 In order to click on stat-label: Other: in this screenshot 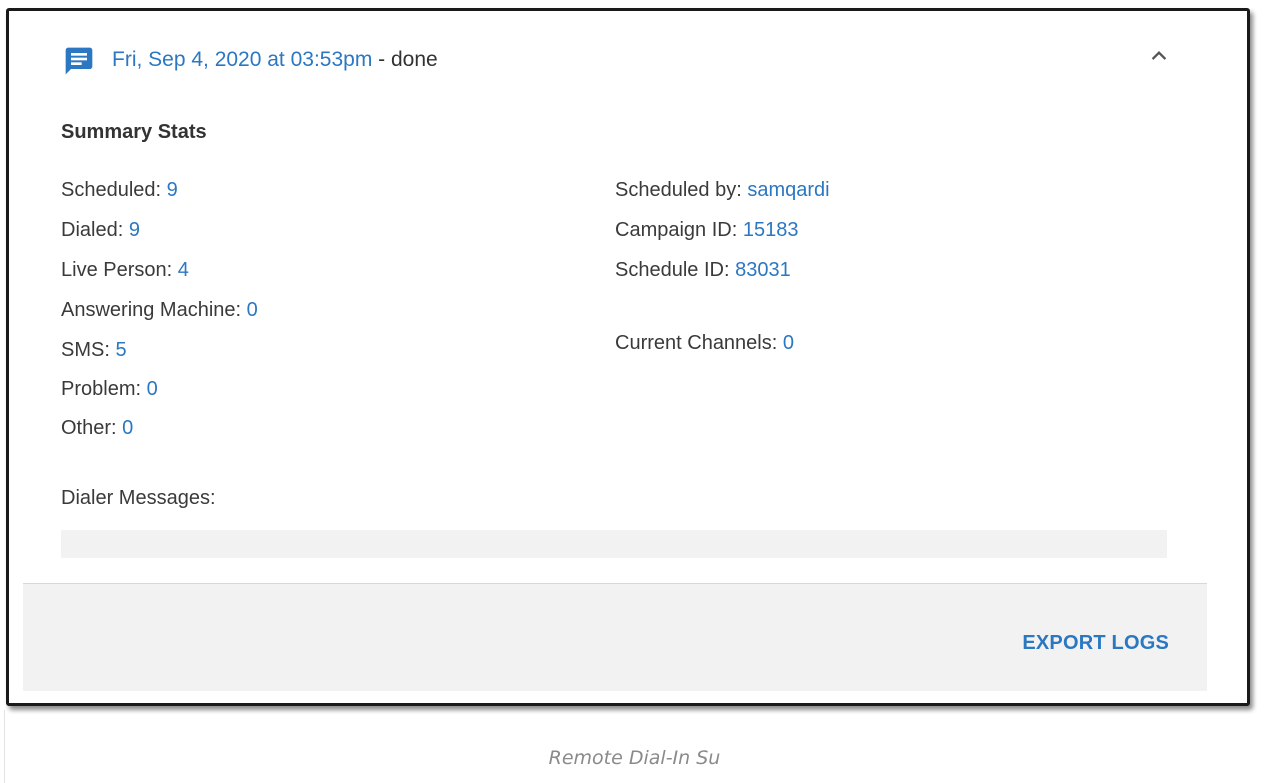, I will do `click(92, 428)`.